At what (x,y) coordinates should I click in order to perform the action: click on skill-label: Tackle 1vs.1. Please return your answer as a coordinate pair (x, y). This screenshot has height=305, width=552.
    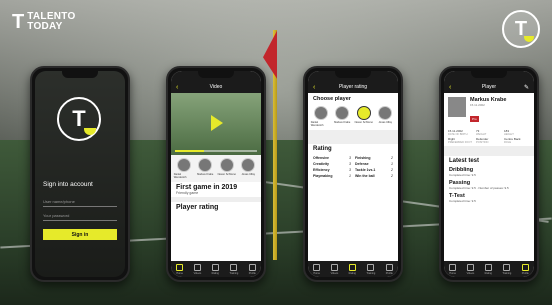
    Looking at the image, I should click on (365, 170).